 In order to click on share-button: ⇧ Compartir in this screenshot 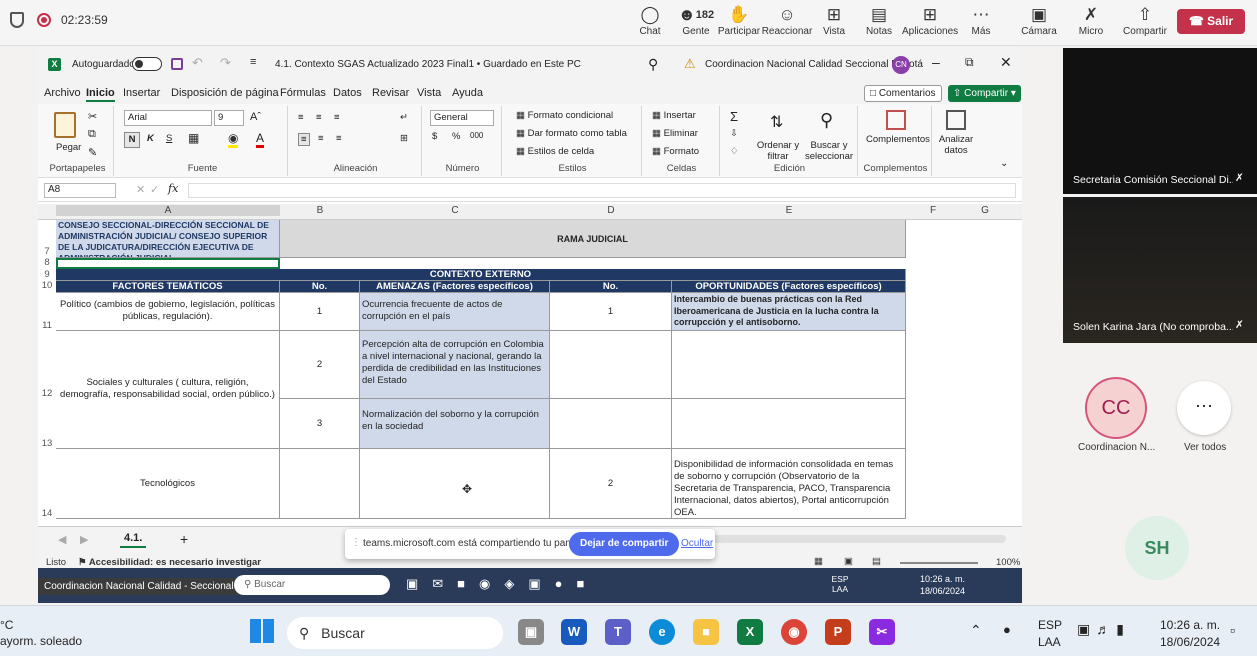, I will do `click(1145, 20)`.